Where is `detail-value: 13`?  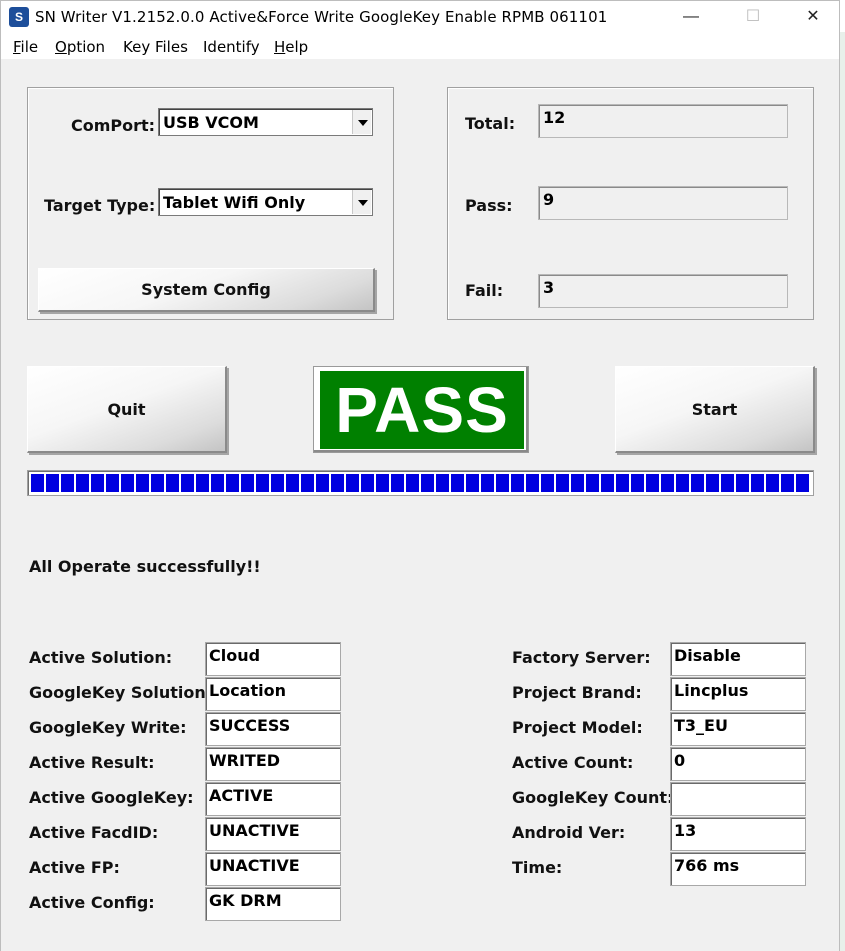
detail-value: 13 is located at coordinates (685, 830).